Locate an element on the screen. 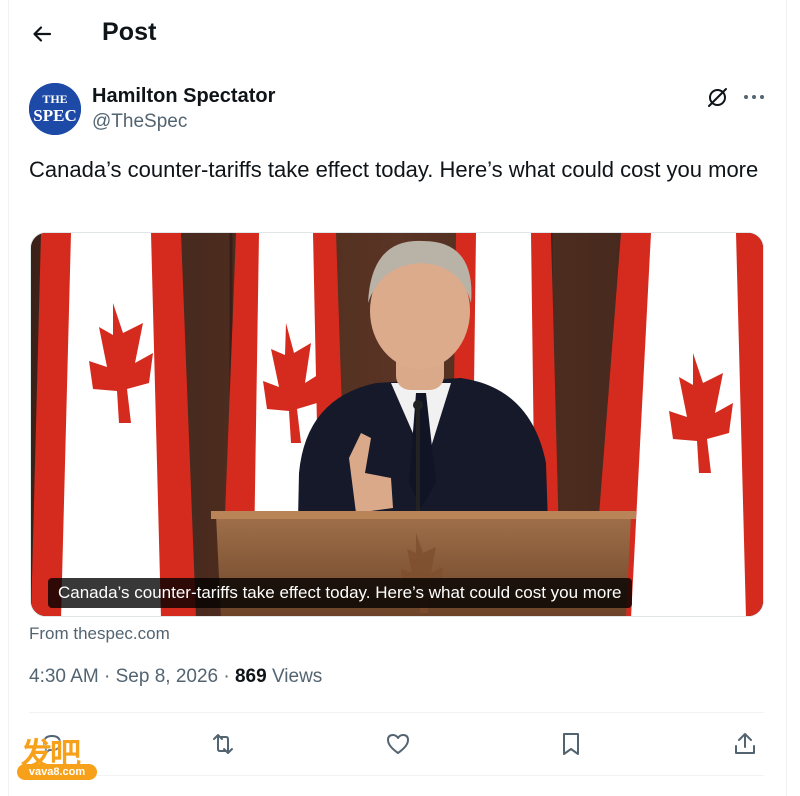  timeline-left-border is located at coordinates (8, 398).